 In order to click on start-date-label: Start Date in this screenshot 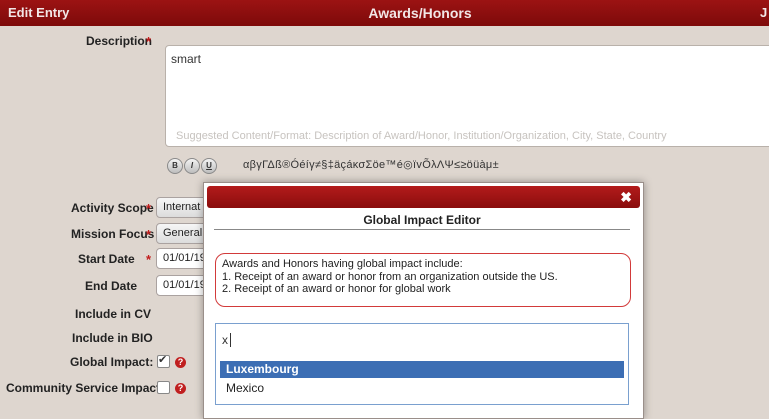, I will do `click(106, 259)`.